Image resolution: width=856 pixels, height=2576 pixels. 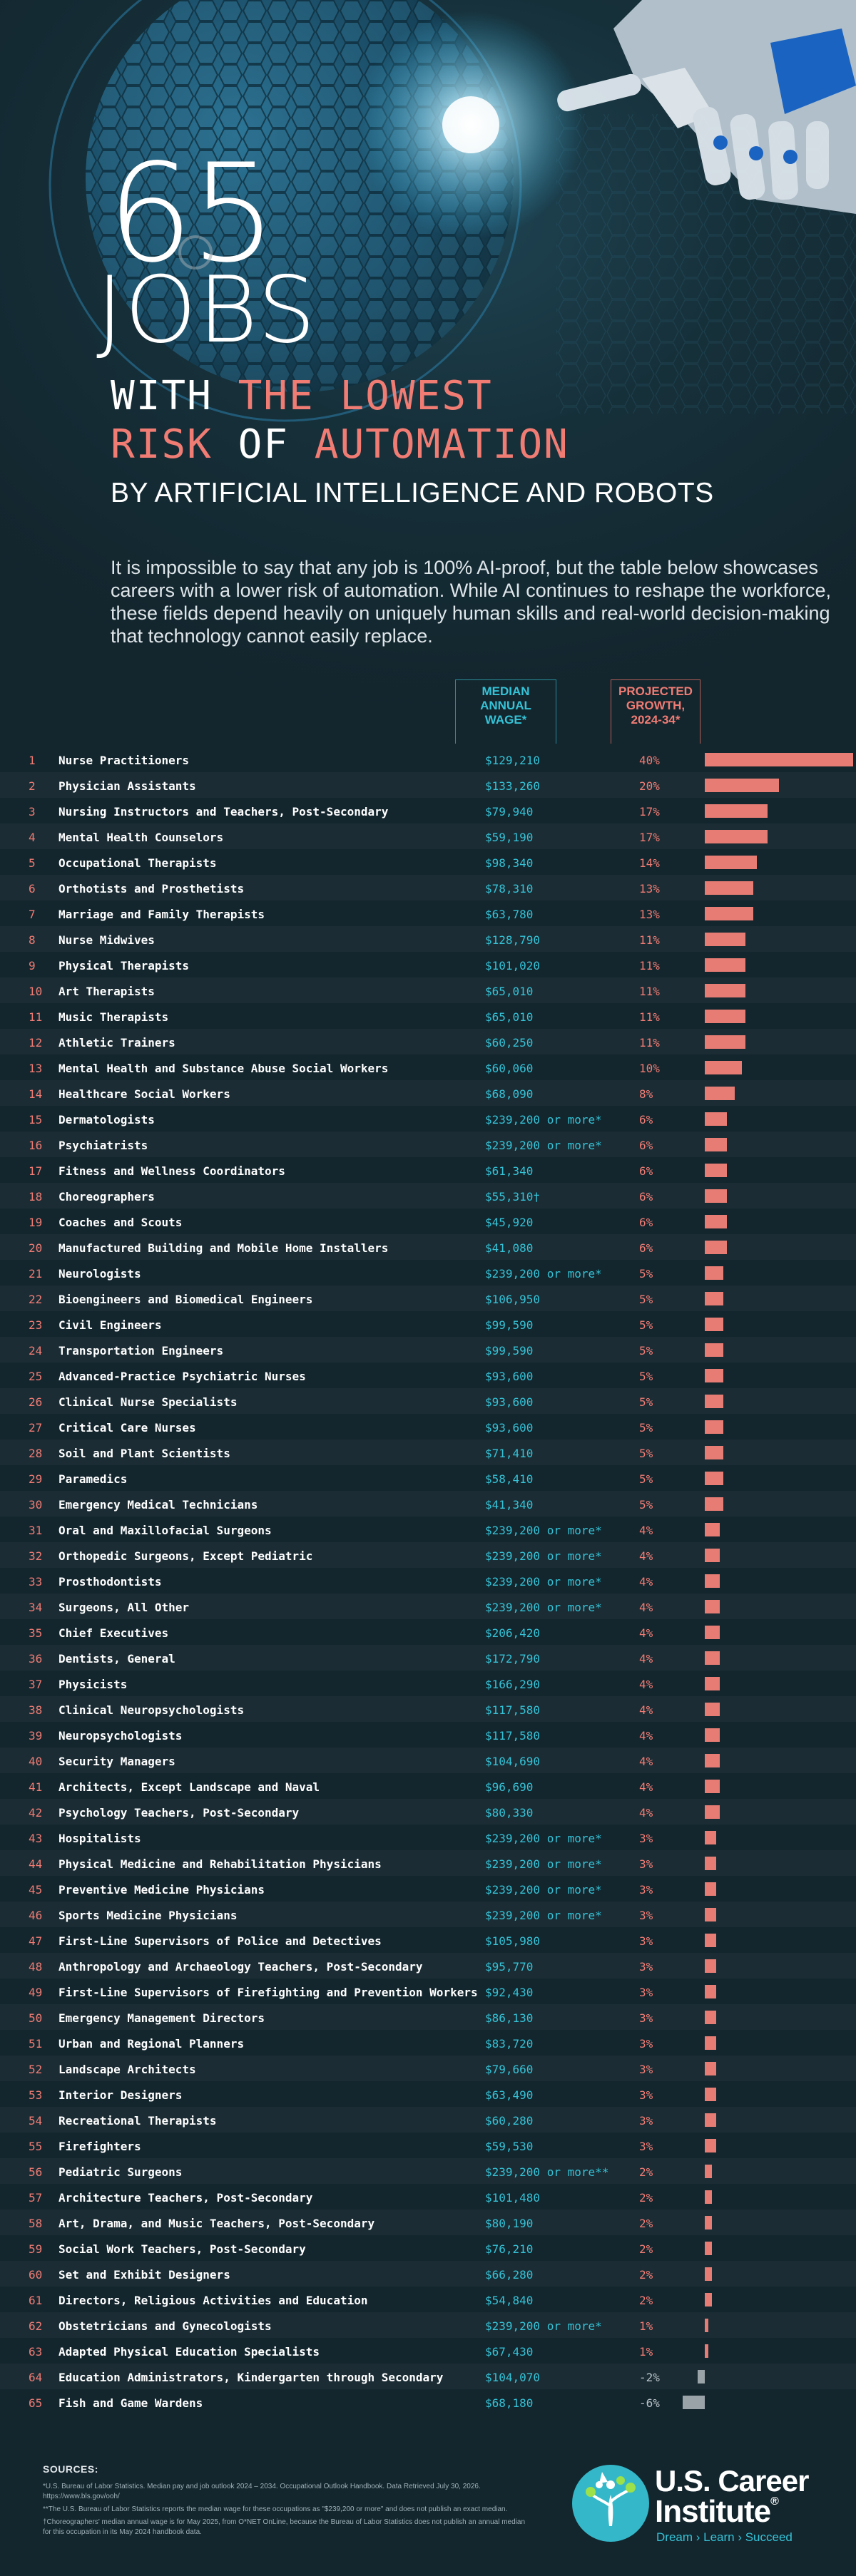 What do you see at coordinates (509, 2249) in the screenshot?
I see `row-wage: $76,210` at bounding box center [509, 2249].